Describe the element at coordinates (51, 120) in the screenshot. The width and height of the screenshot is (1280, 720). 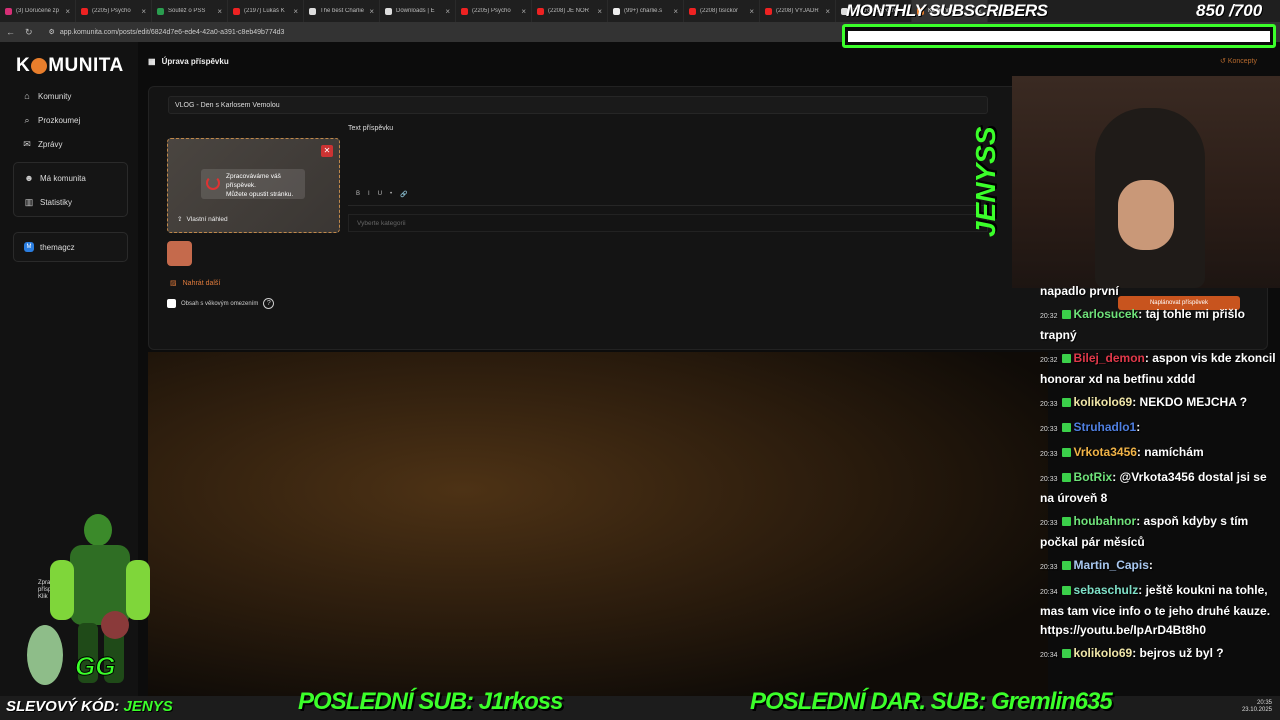
I see `nav-item-prozkoumej: ⌕ Prozkoumej` at that location.